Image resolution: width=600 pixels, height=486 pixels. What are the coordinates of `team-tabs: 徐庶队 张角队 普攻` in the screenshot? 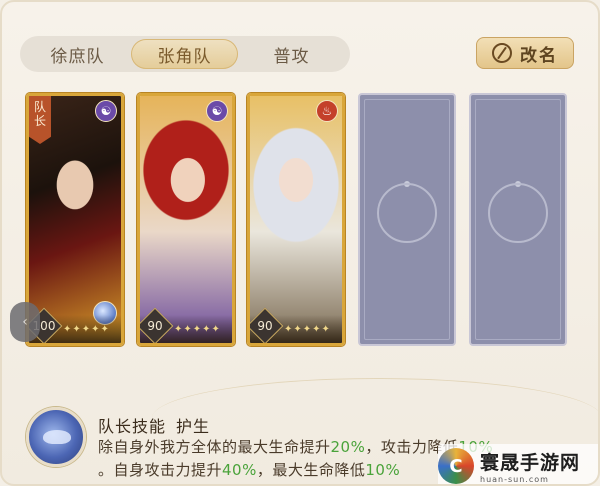 It's located at (185, 54).